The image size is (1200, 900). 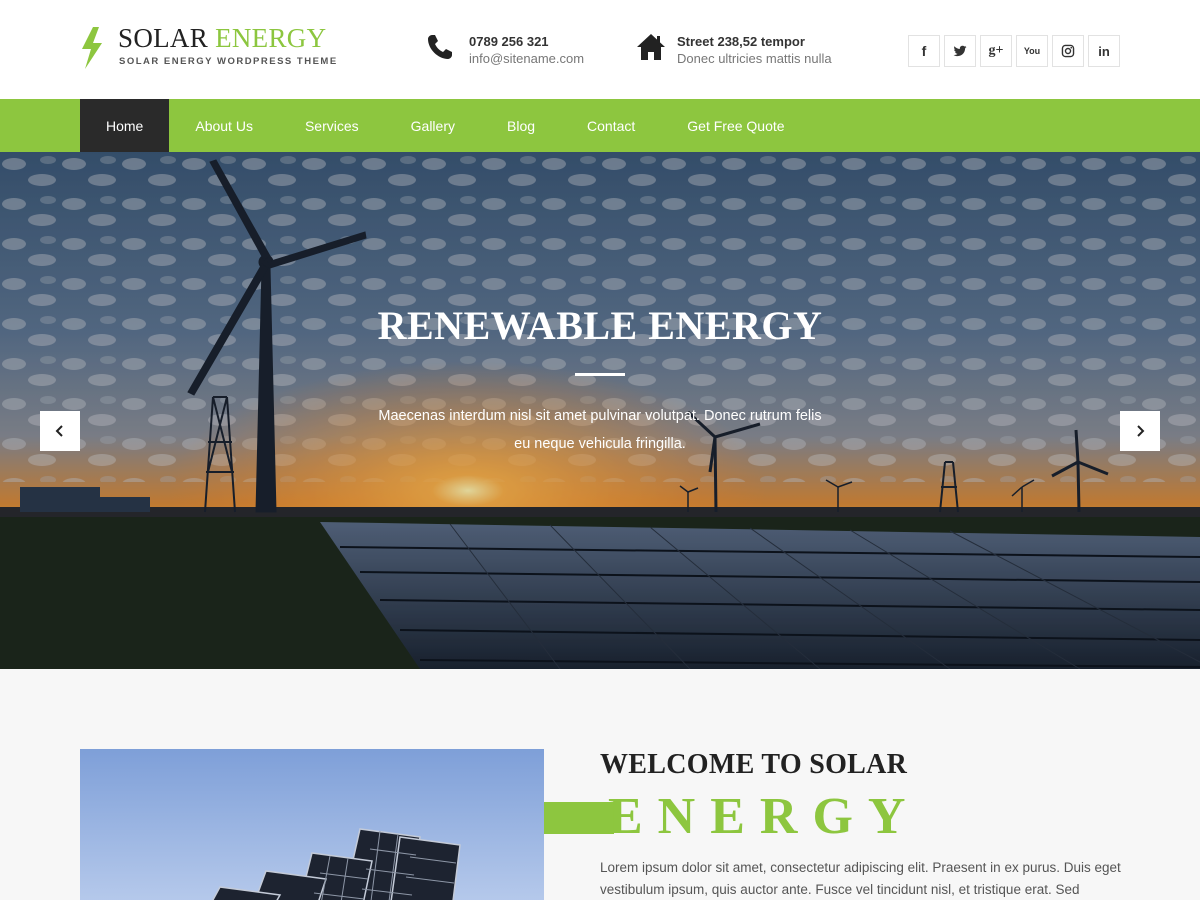 What do you see at coordinates (1068, 51) in the screenshot?
I see `instagram-icon` at bounding box center [1068, 51].